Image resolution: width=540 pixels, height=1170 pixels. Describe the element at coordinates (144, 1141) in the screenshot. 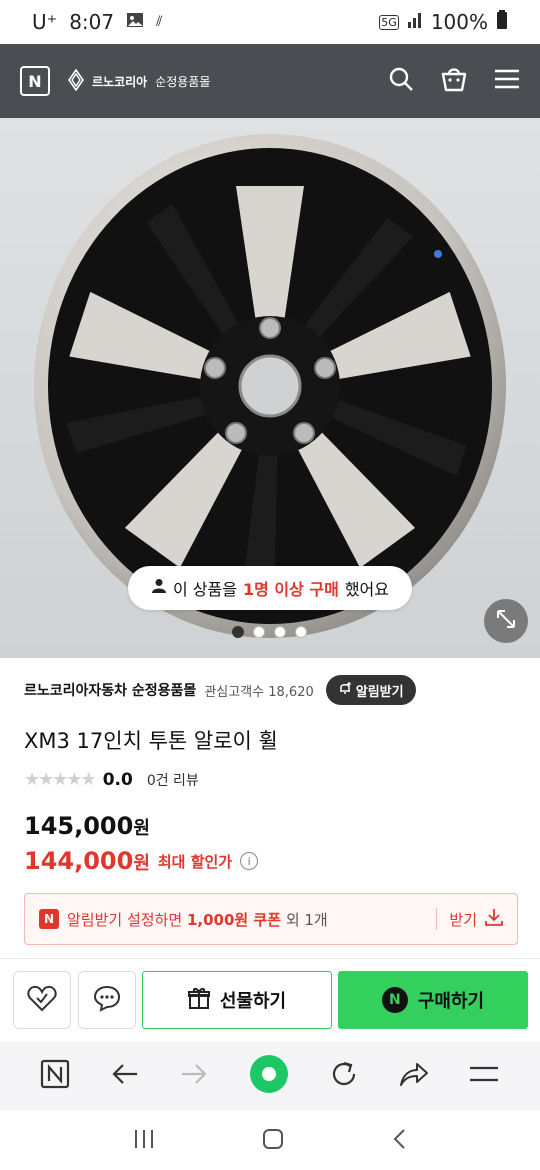

I see `recent-apps-icon` at that location.